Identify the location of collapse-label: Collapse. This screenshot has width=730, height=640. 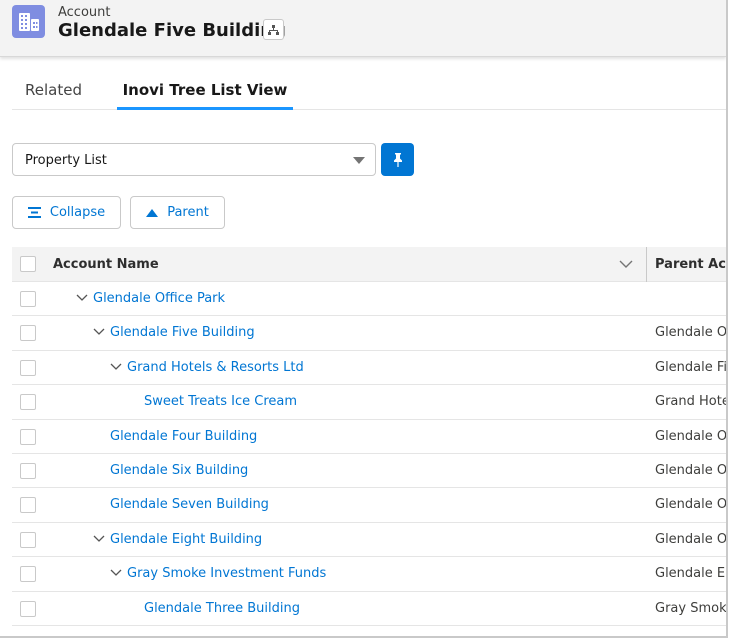
(77, 212).